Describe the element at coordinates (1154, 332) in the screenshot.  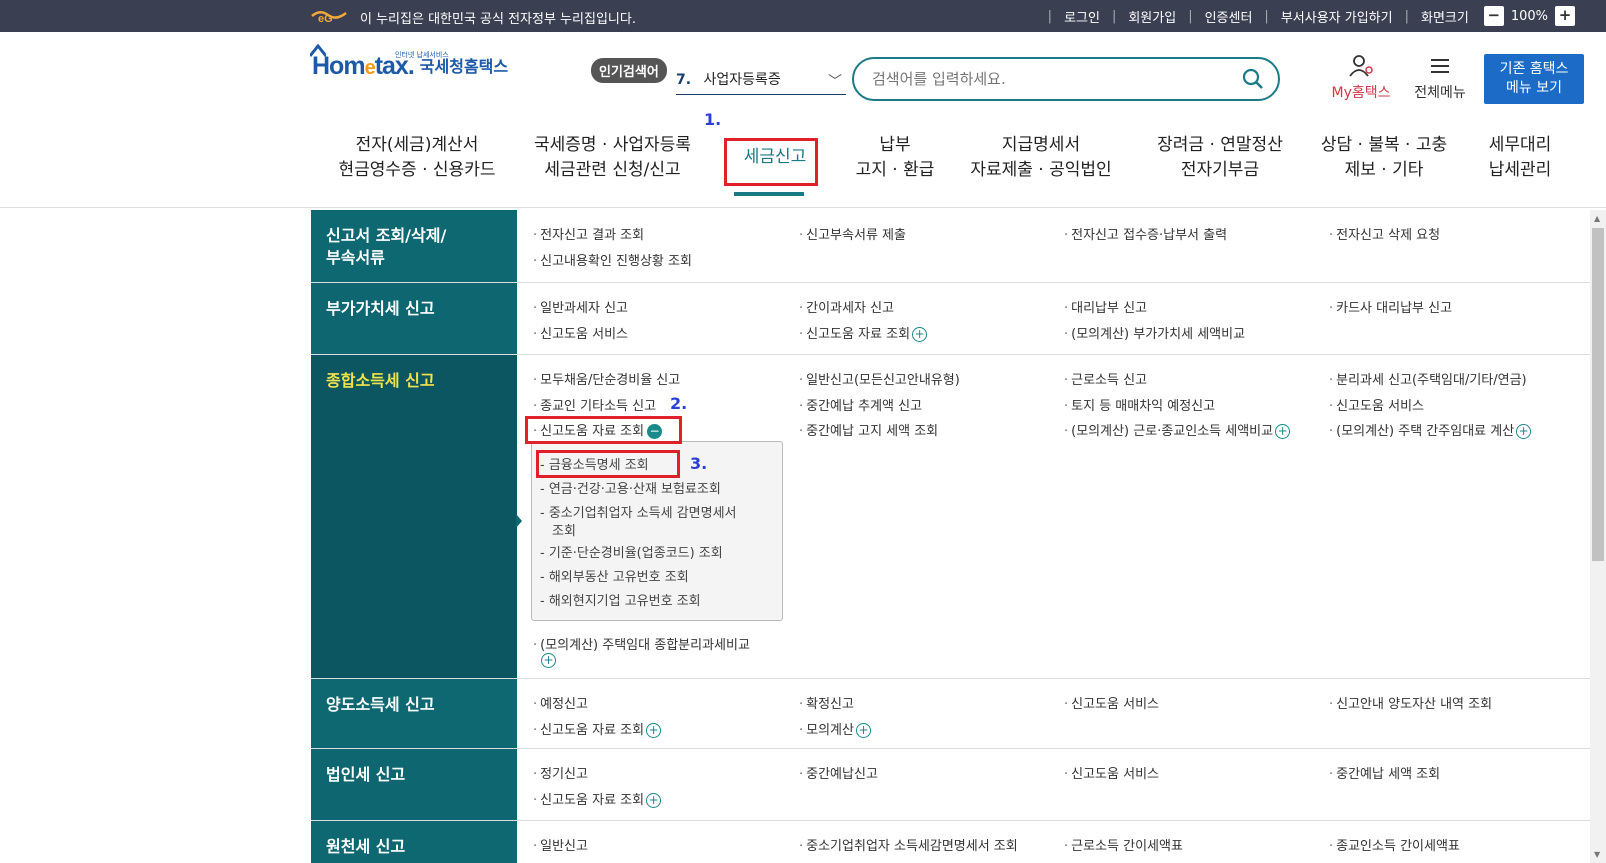
I see `menu-item: (모의계산) 부가가치세 세액비교` at that location.